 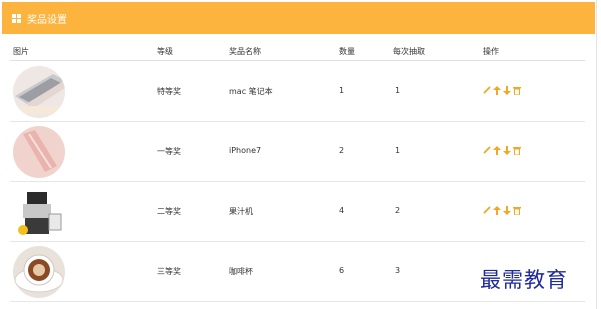 What do you see at coordinates (342, 210) in the screenshot?
I see `prize-quantity: 4` at bounding box center [342, 210].